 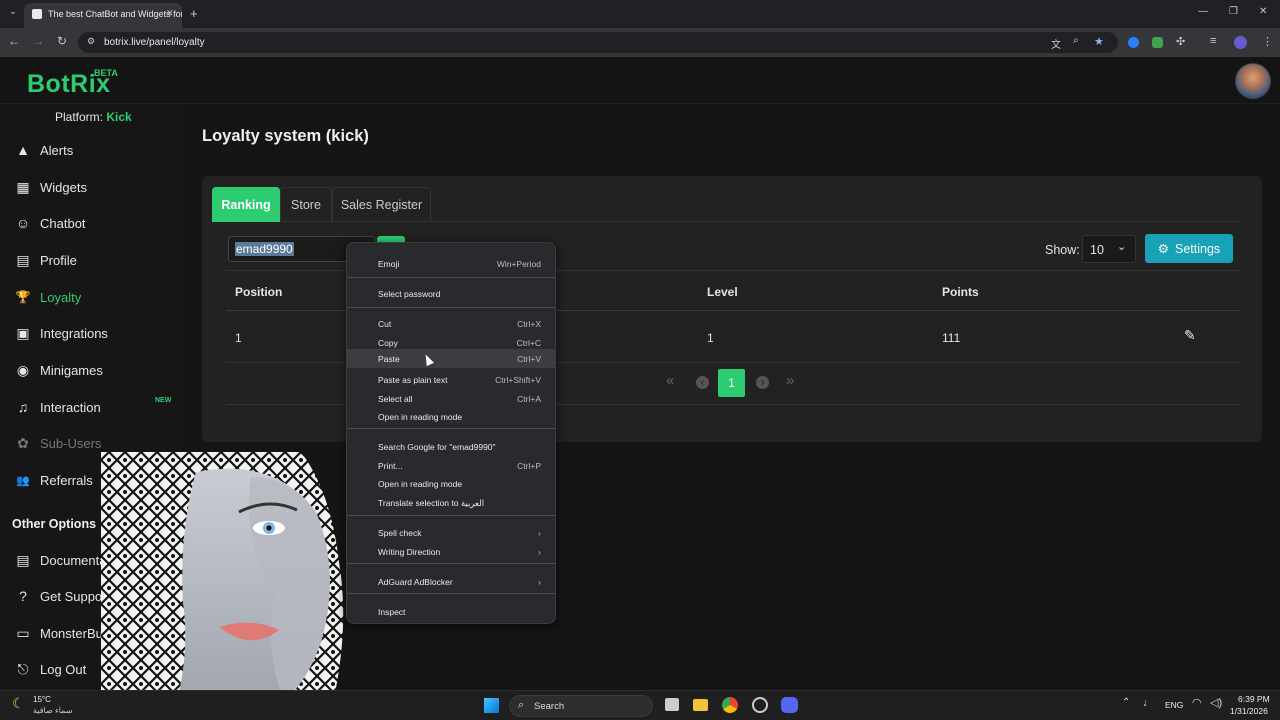 I want to click on extension-blue-icon, so click(x=1133, y=42).